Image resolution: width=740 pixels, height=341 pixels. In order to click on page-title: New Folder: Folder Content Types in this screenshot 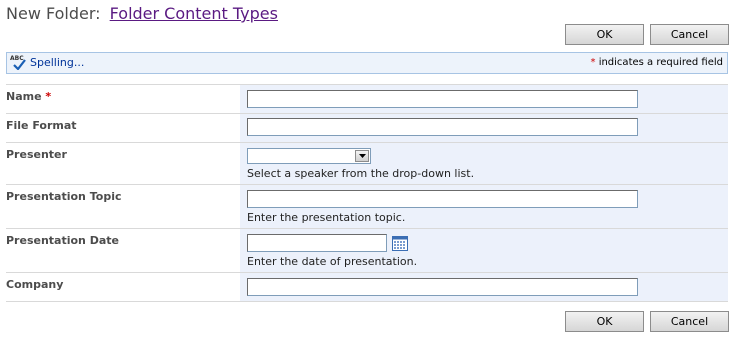, I will do `click(142, 13)`.